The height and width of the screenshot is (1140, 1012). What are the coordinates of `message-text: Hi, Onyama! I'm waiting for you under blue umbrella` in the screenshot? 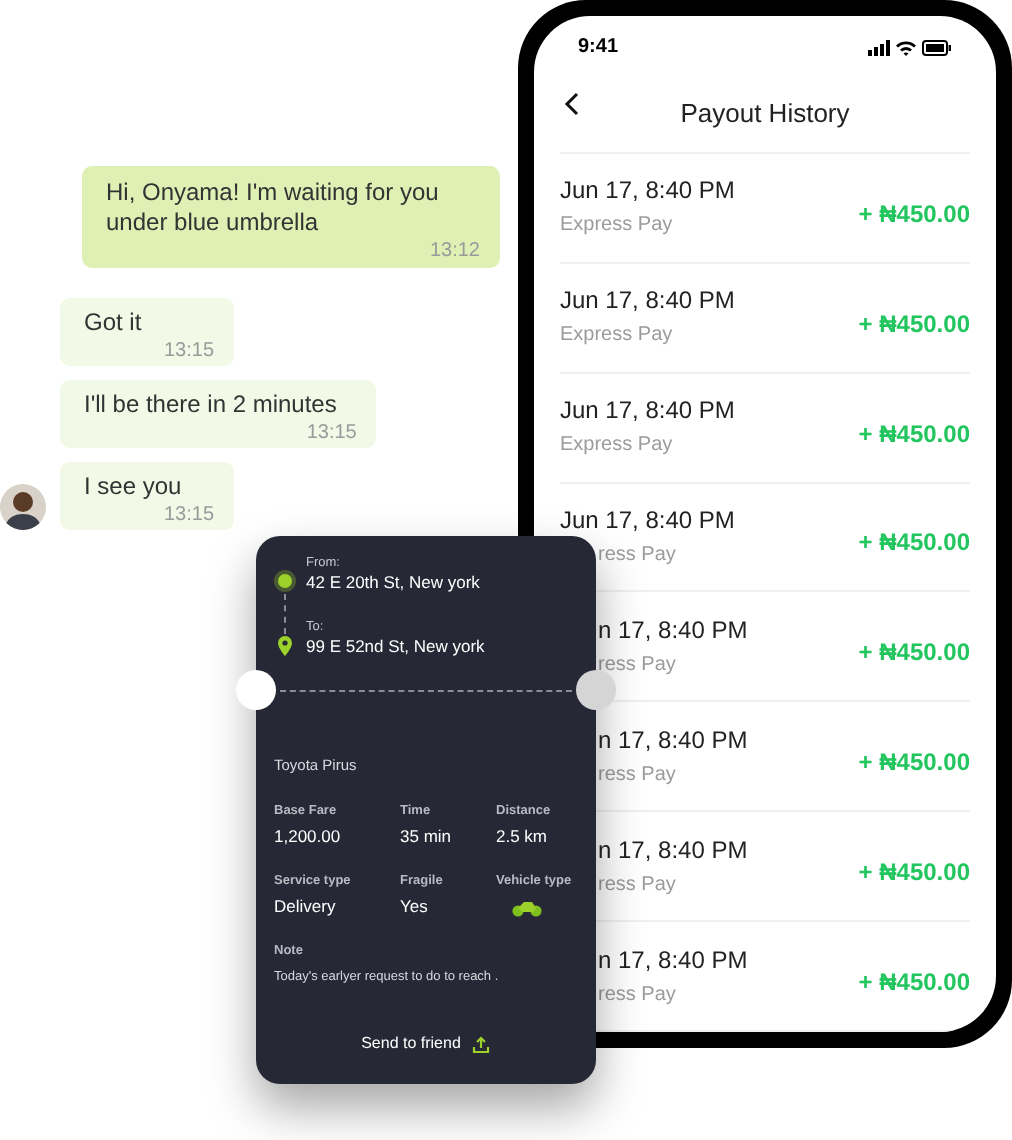 It's located at (273, 208).